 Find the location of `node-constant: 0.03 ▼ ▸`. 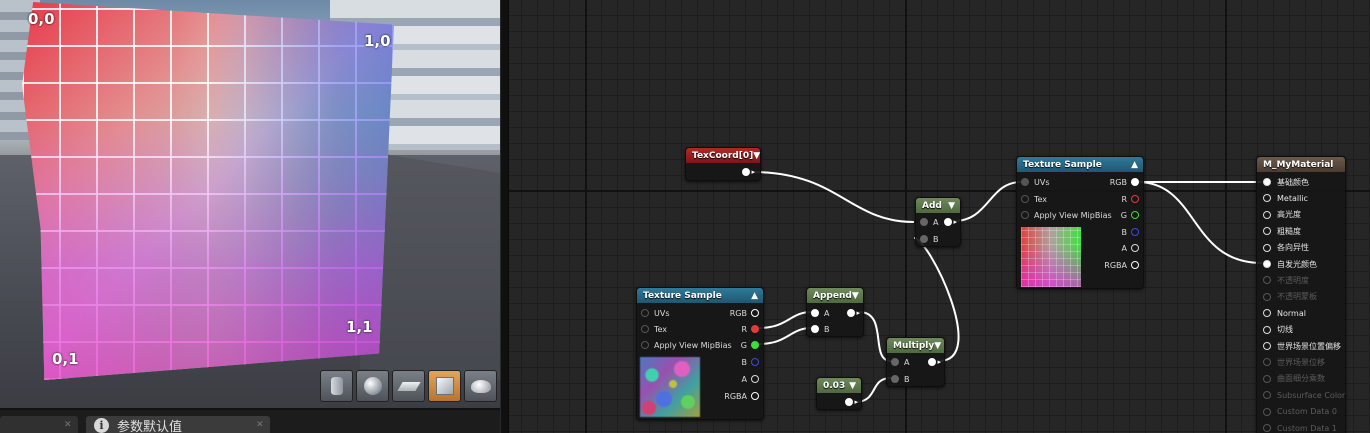

node-constant: 0.03 ▼ ▸ is located at coordinates (839, 393).